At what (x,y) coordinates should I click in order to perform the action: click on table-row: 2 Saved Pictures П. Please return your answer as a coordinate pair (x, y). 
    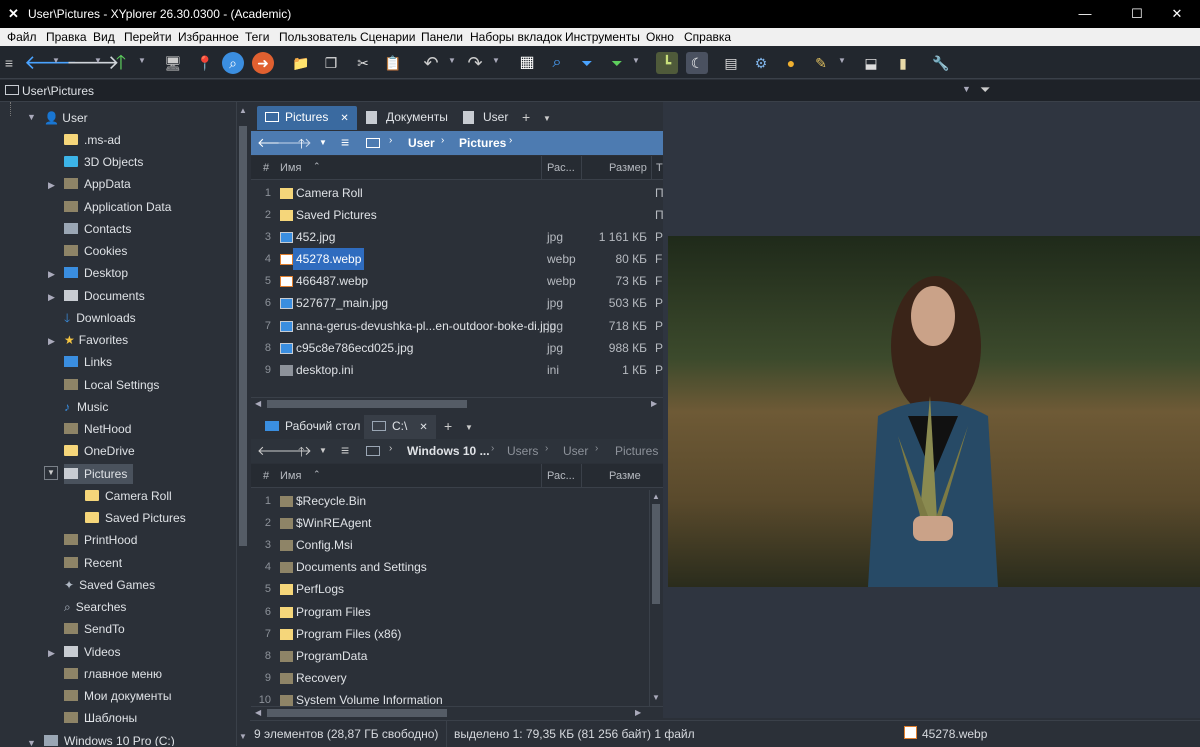
    Looking at the image, I should click on (457, 215).